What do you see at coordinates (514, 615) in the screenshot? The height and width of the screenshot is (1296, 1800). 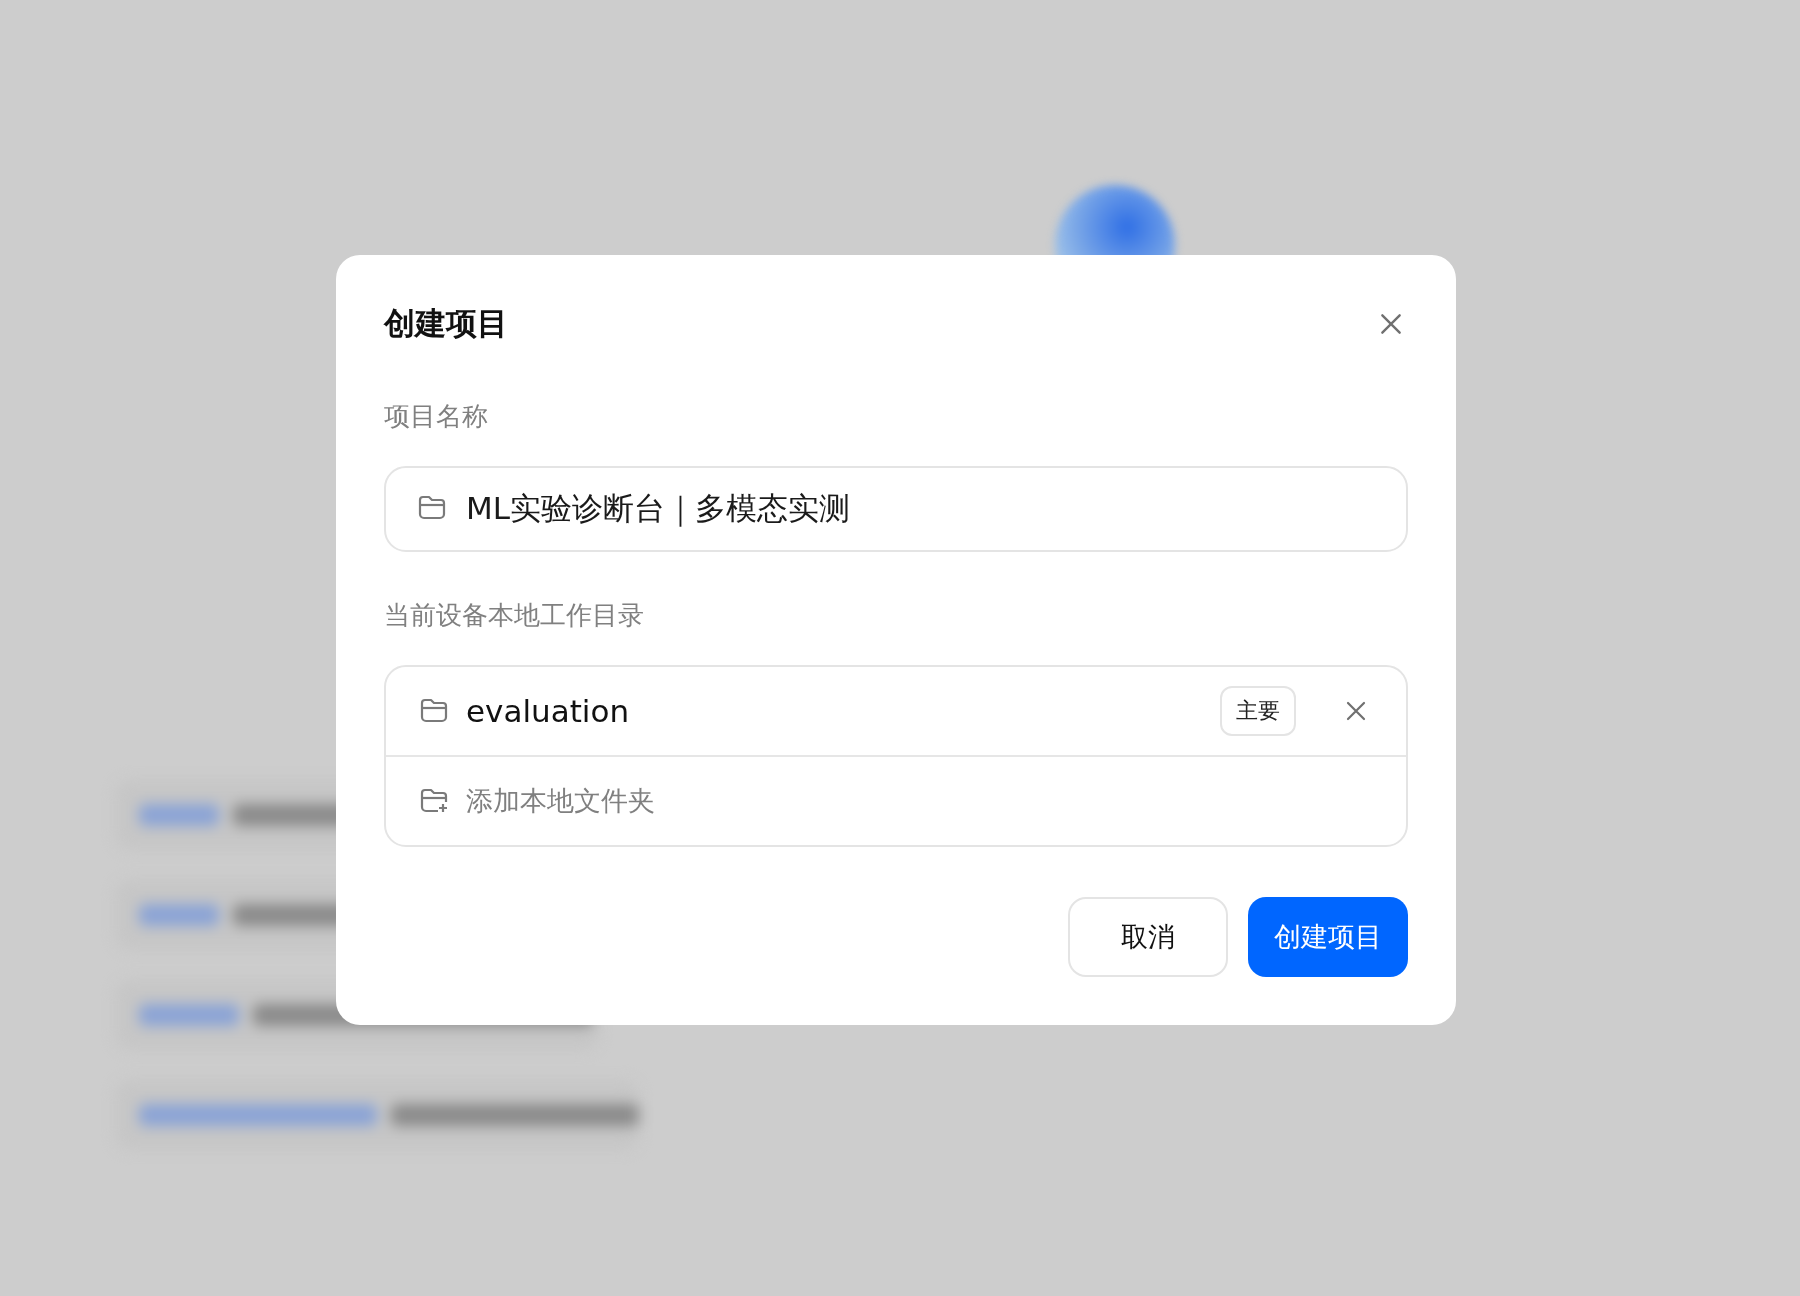 I see `field-label: 当前设备本地工作目录` at bounding box center [514, 615].